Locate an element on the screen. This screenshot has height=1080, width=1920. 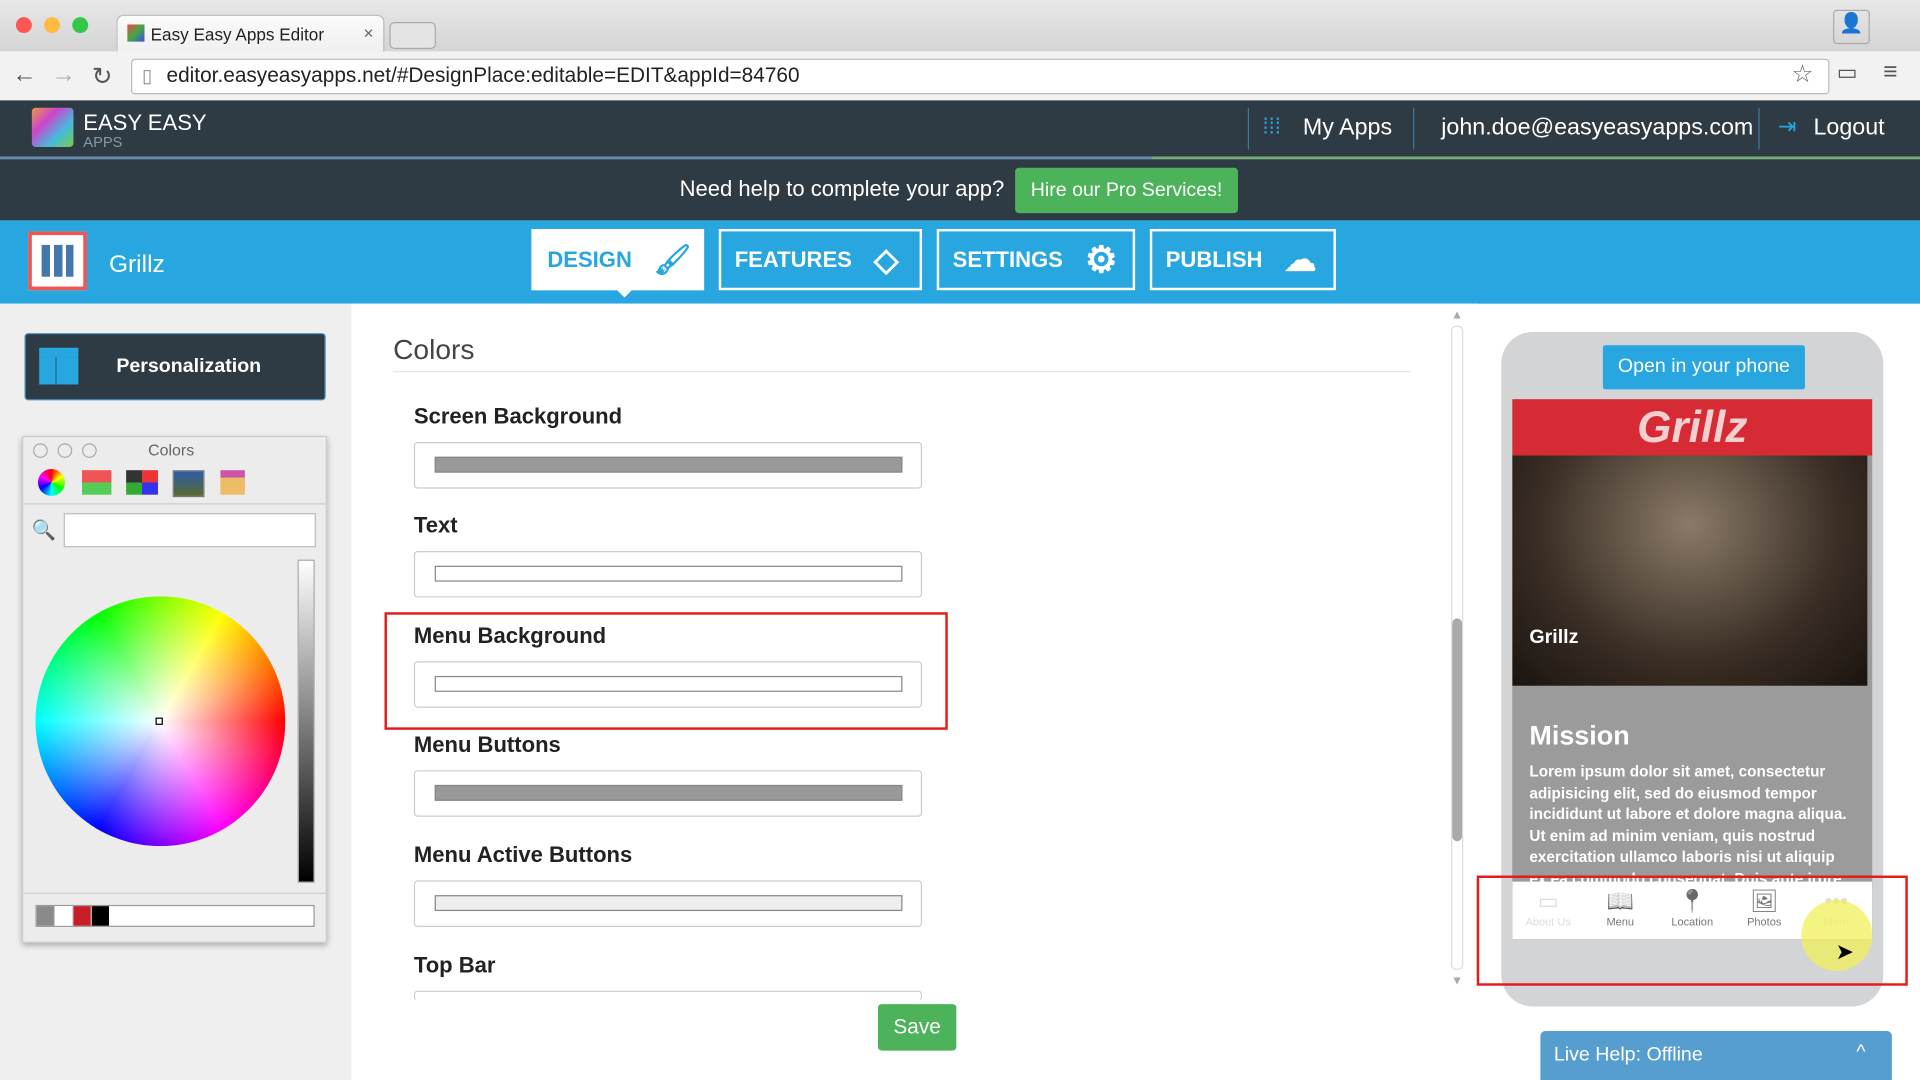
field-label: Text is located at coordinates (435, 525).